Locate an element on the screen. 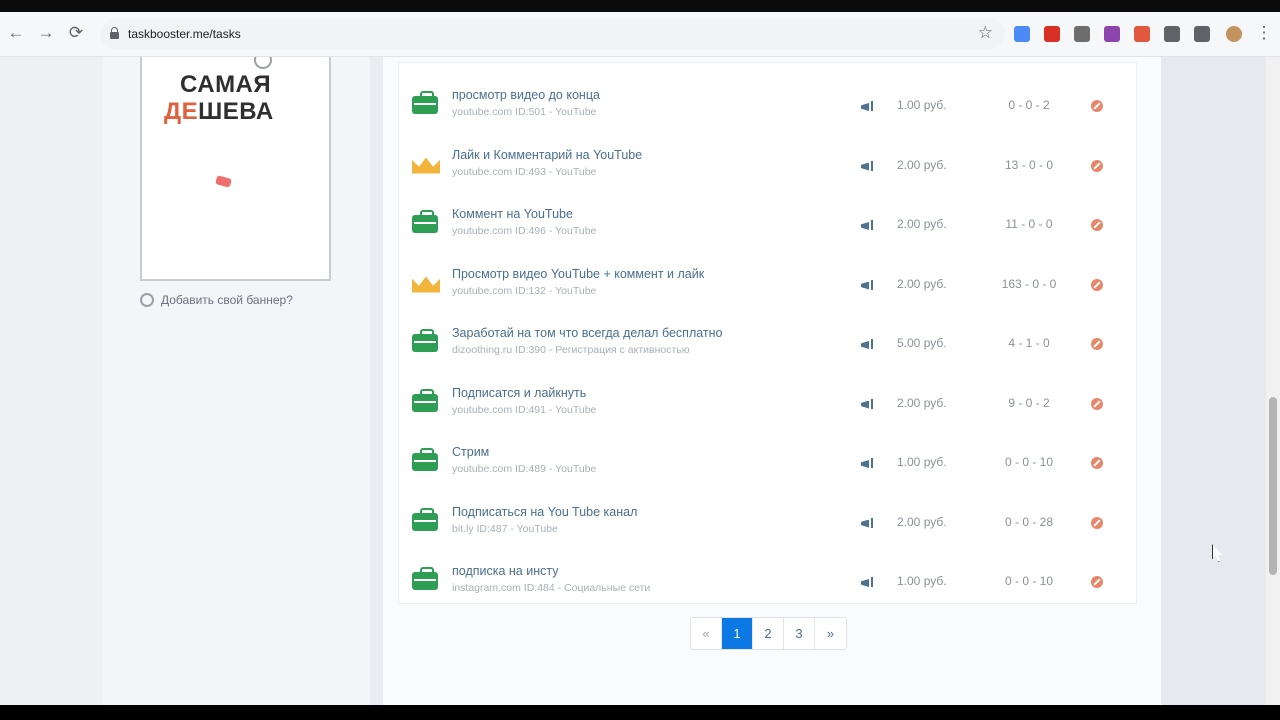 The width and height of the screenshot is (1280, 720). task-counts: 0 - 0 - 28 is located at coordinates (1029, 521).